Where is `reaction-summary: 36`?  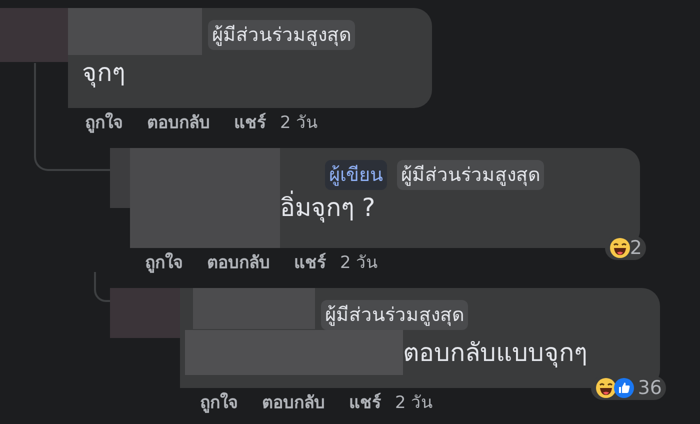 reaction-summary: 36 is located at coordinates (628, 388).